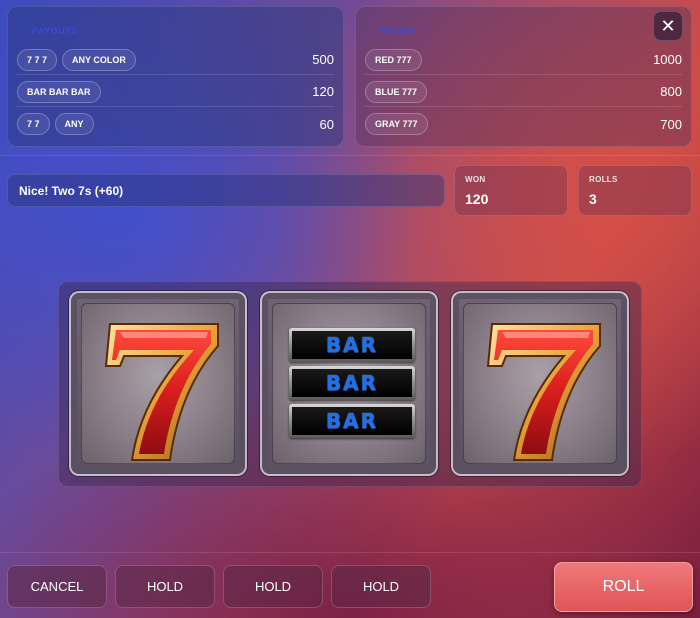  Describe the element at coordinates (57, 586) in the screenshot. I see `cancel-button: CANCEL` at that location.